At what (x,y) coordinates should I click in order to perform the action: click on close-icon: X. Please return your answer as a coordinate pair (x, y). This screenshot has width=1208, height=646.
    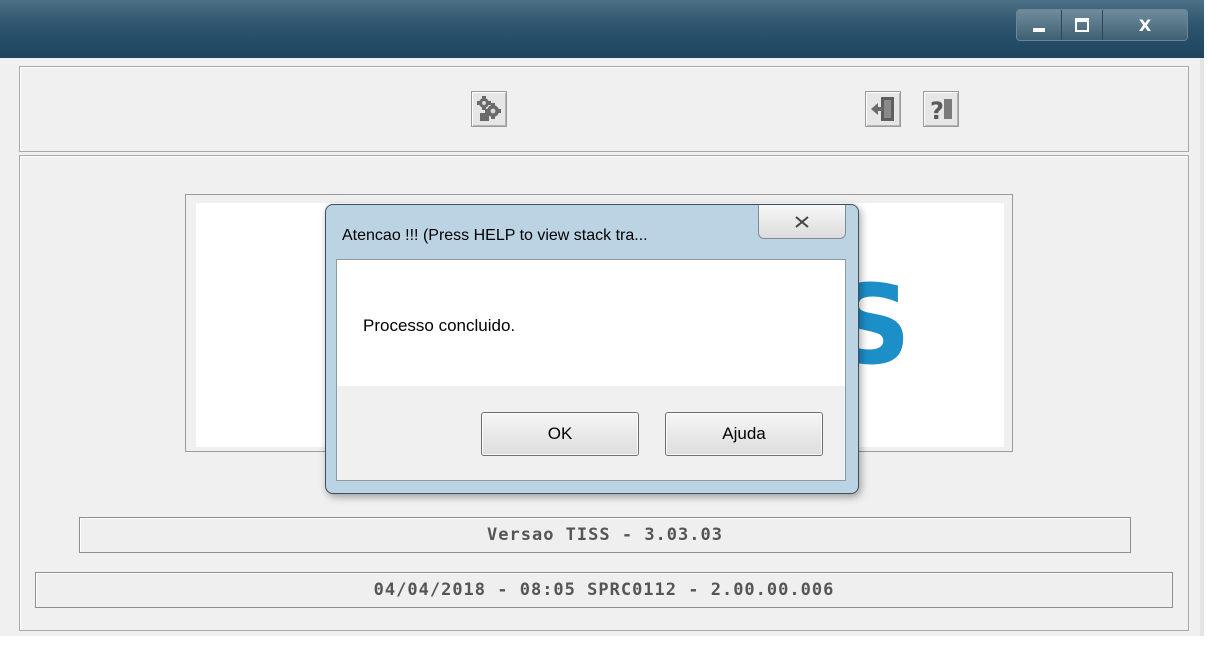
    Looking at the image, I should click on (1145, 25).